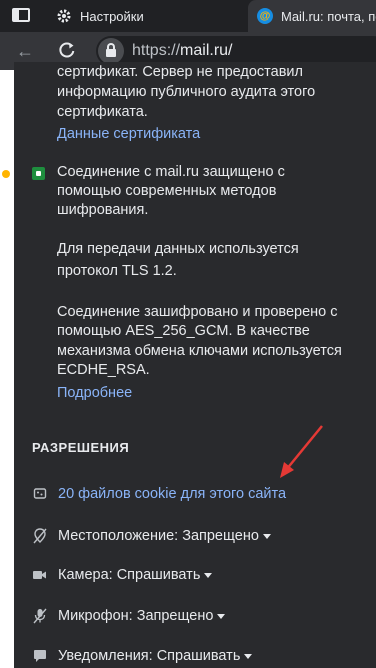 The width and height of the screenshot is (376, 668). Describe the element at coordinates (67, 50) in the screenshot. I see `reload-icon` at that location.